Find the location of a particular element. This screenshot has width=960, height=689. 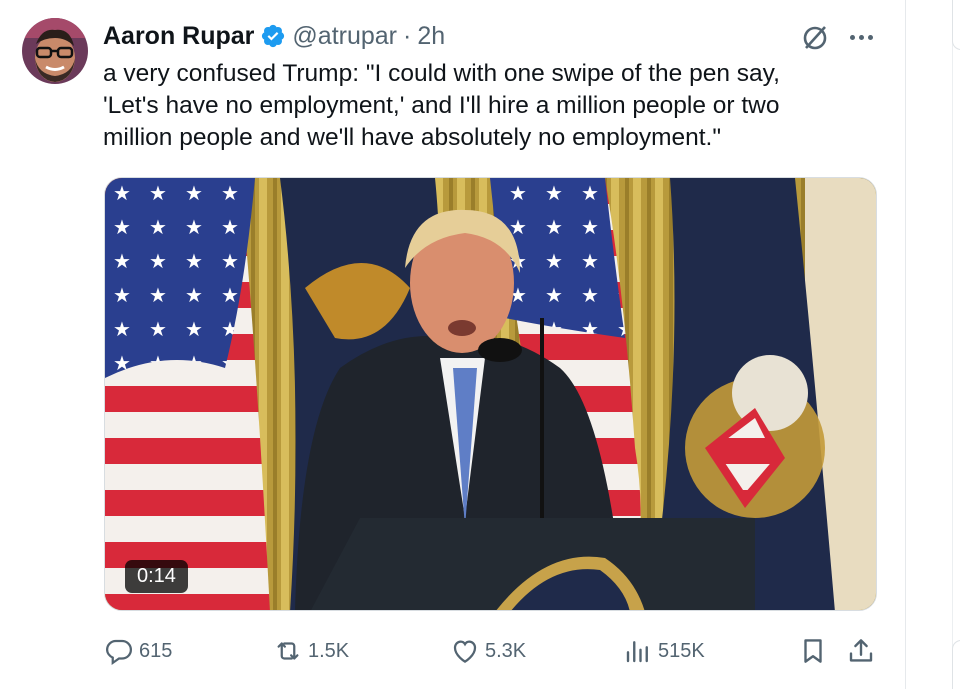

display-name: Aaron Rupar is located at coordinates (178, 36).